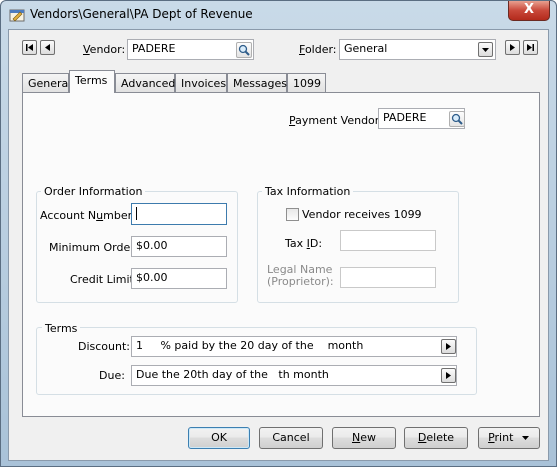  I want to click on tab-general-label: General, so click(50, 83).